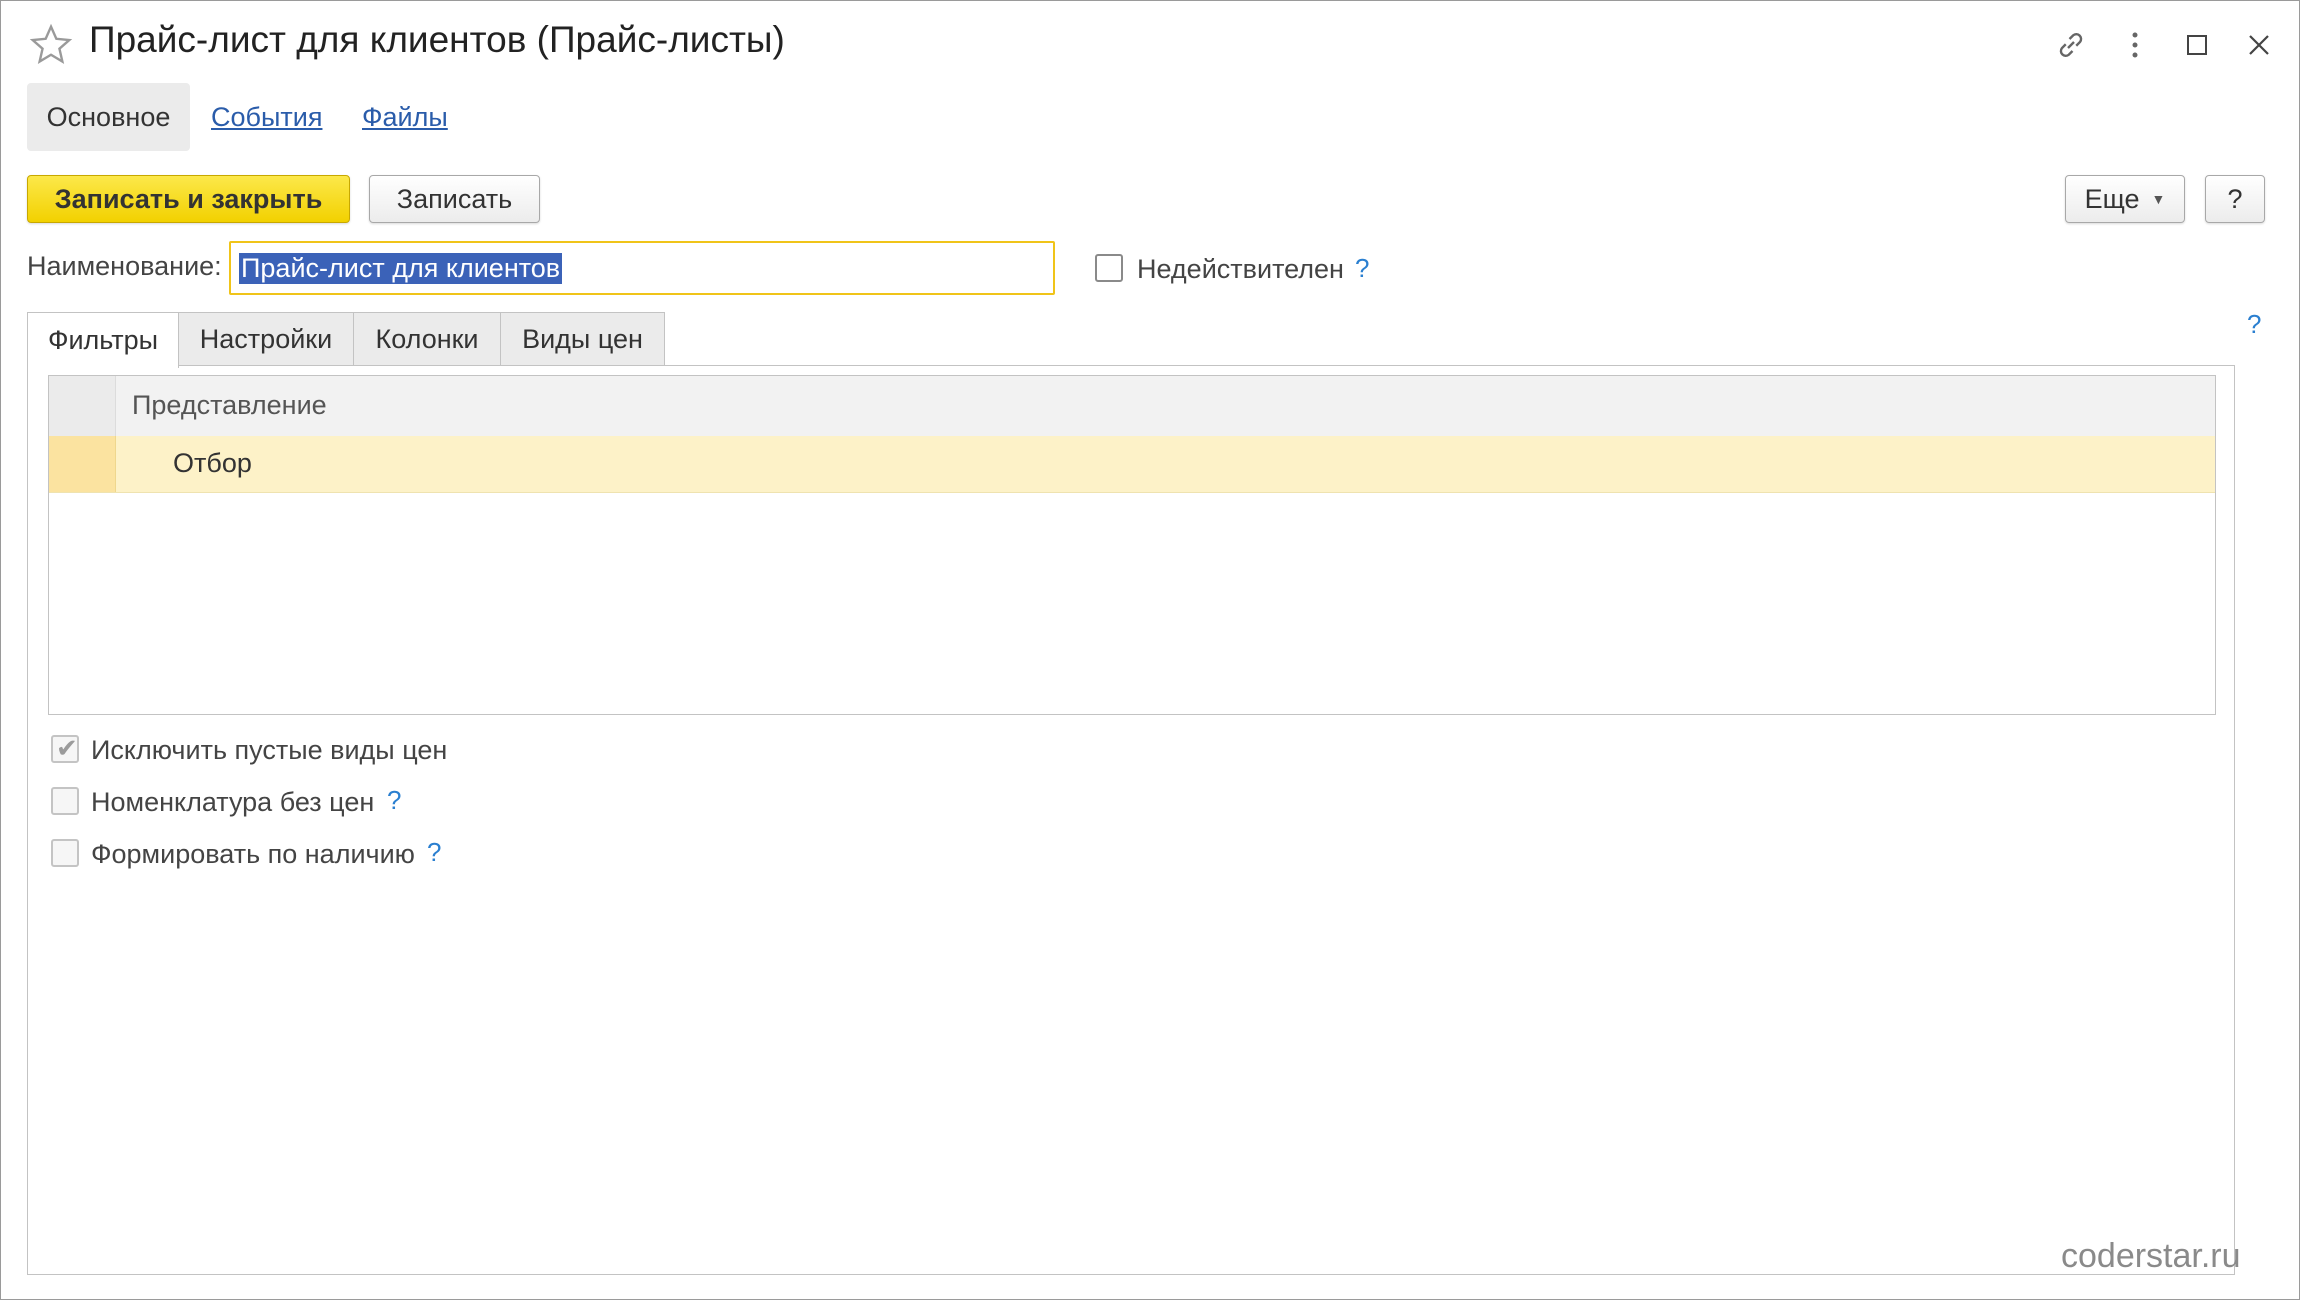 The image size is (2300, 1300). What do you see at coordinates (401, 268) in the screenshot?
I see `name-input-value: Прайс-лист для клиентов` at bounding box center [401, 268].